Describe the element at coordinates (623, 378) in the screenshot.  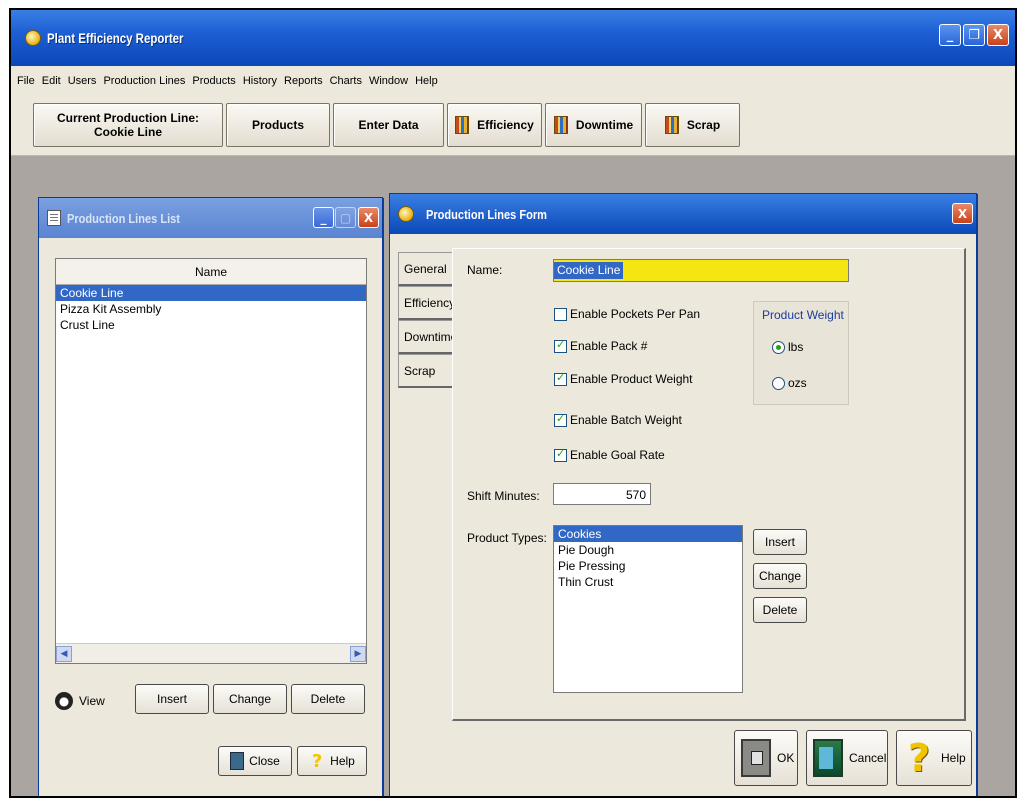
I see `enable-product-weight-checkbox: Enable Product Weight` at that location.